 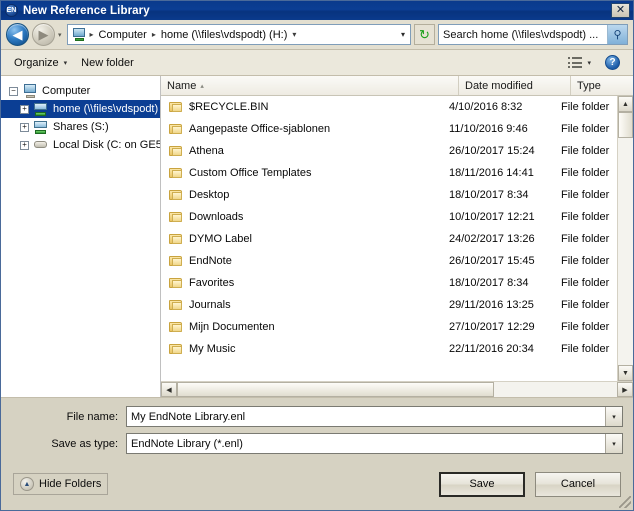 What do you see at coordinates (17, 34) in the screenshot?
I see `back-button: ◀` at bounding box center [17, 34].